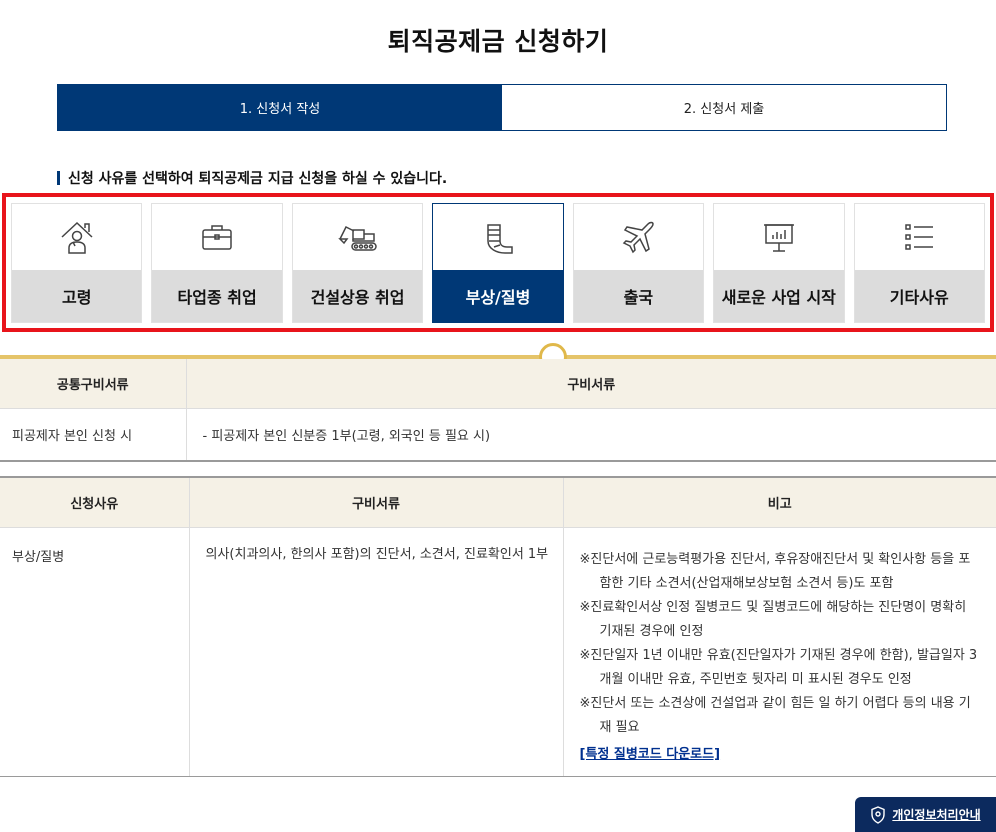  I want to click on reason-label: 부상/질병, so click(498, 296).